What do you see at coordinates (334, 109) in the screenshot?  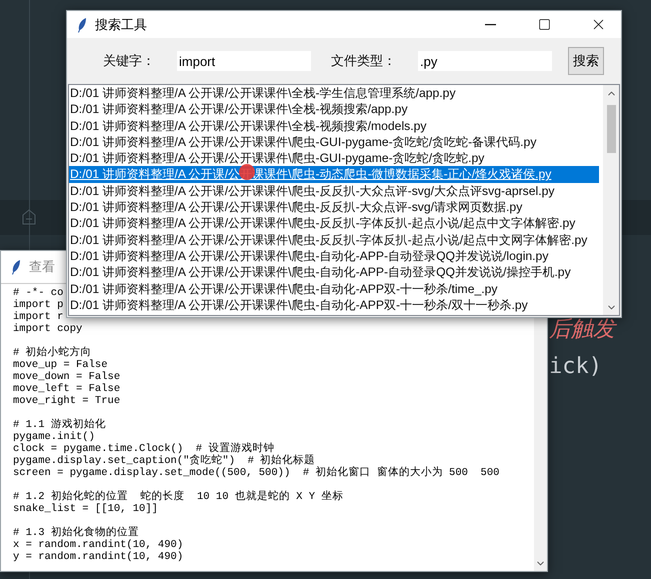 I see `result-item: D:/01 讲师资料整理/A 公开课/公开课课件\全栈-视频搜索/app.py` at bounding box center [334, 109].